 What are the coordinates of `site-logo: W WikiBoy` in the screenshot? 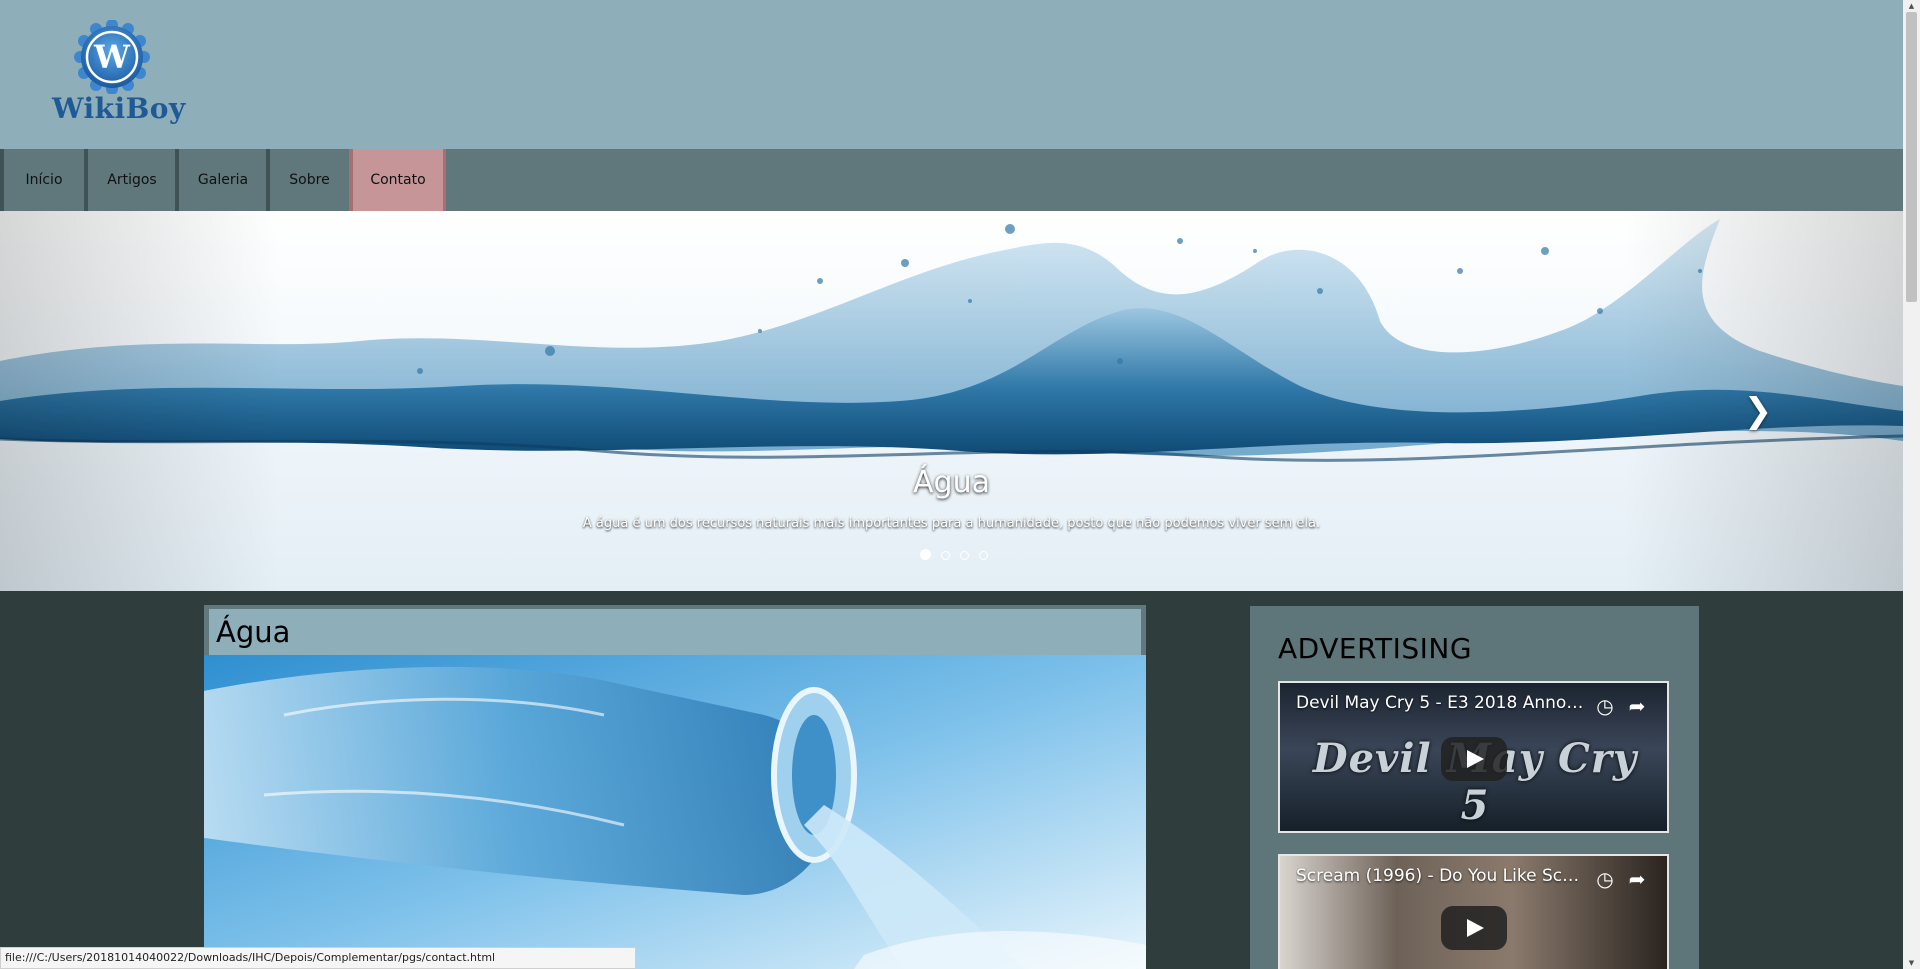 It's located at (119, 76).